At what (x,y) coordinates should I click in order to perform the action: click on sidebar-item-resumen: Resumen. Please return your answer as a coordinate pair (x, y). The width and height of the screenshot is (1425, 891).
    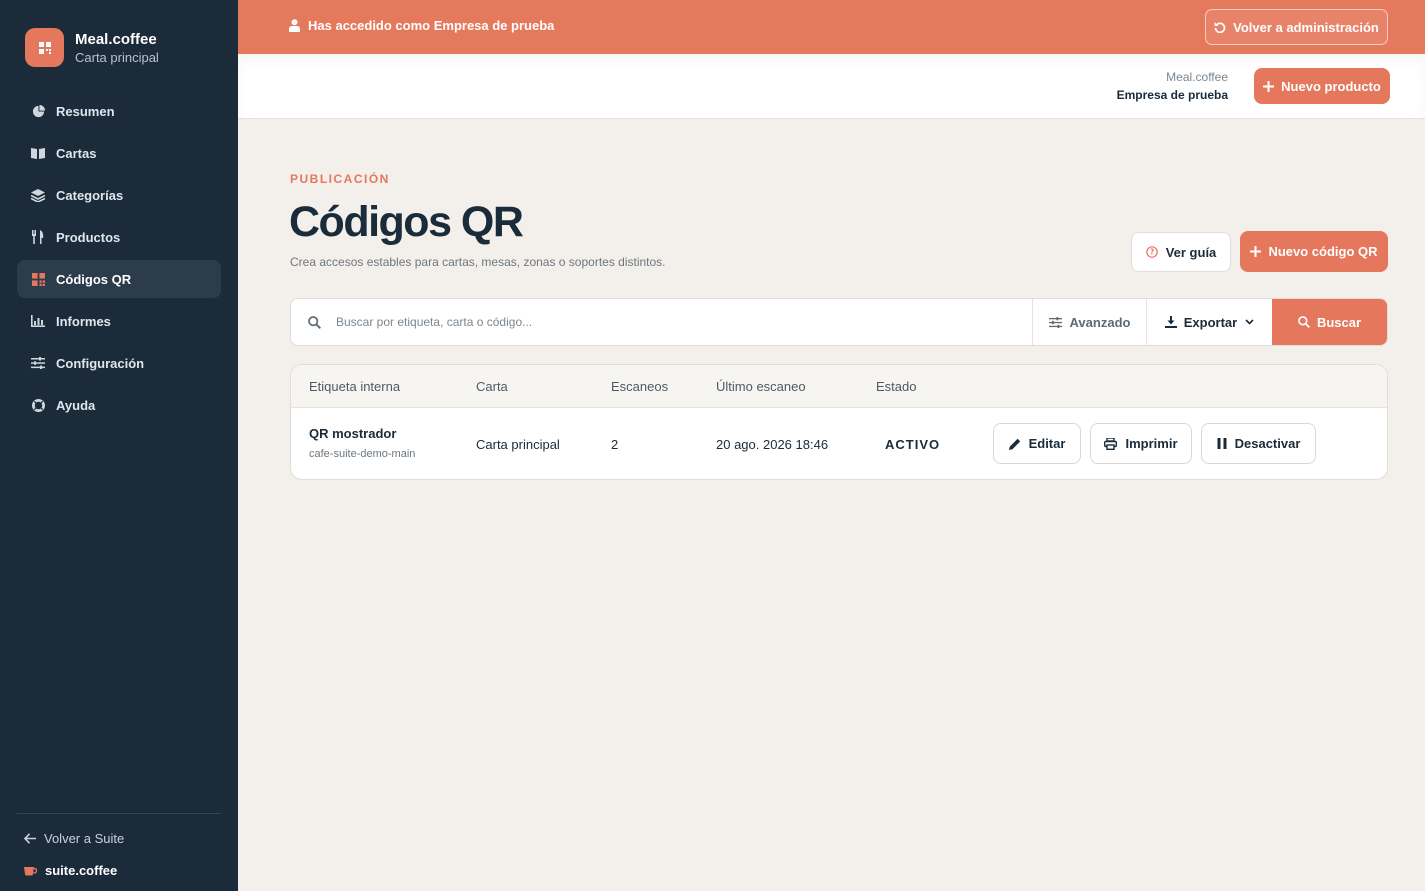
    Looking at the image, I should click on (119, 111).